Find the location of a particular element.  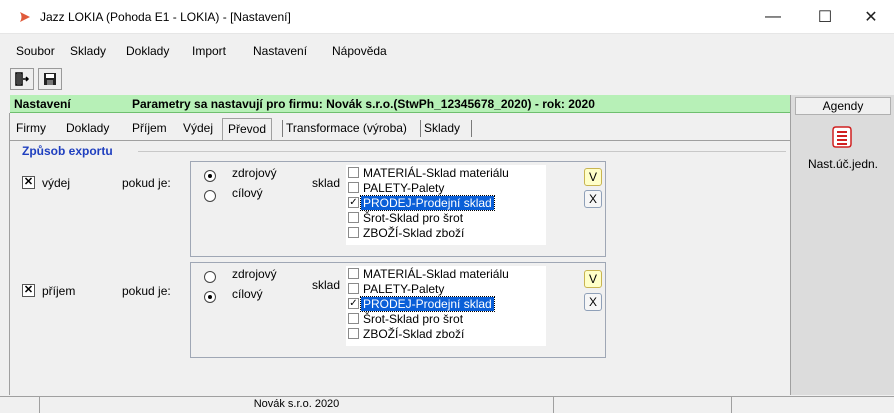

maximize-icon: ☐ is located at coordinates (825, 17).